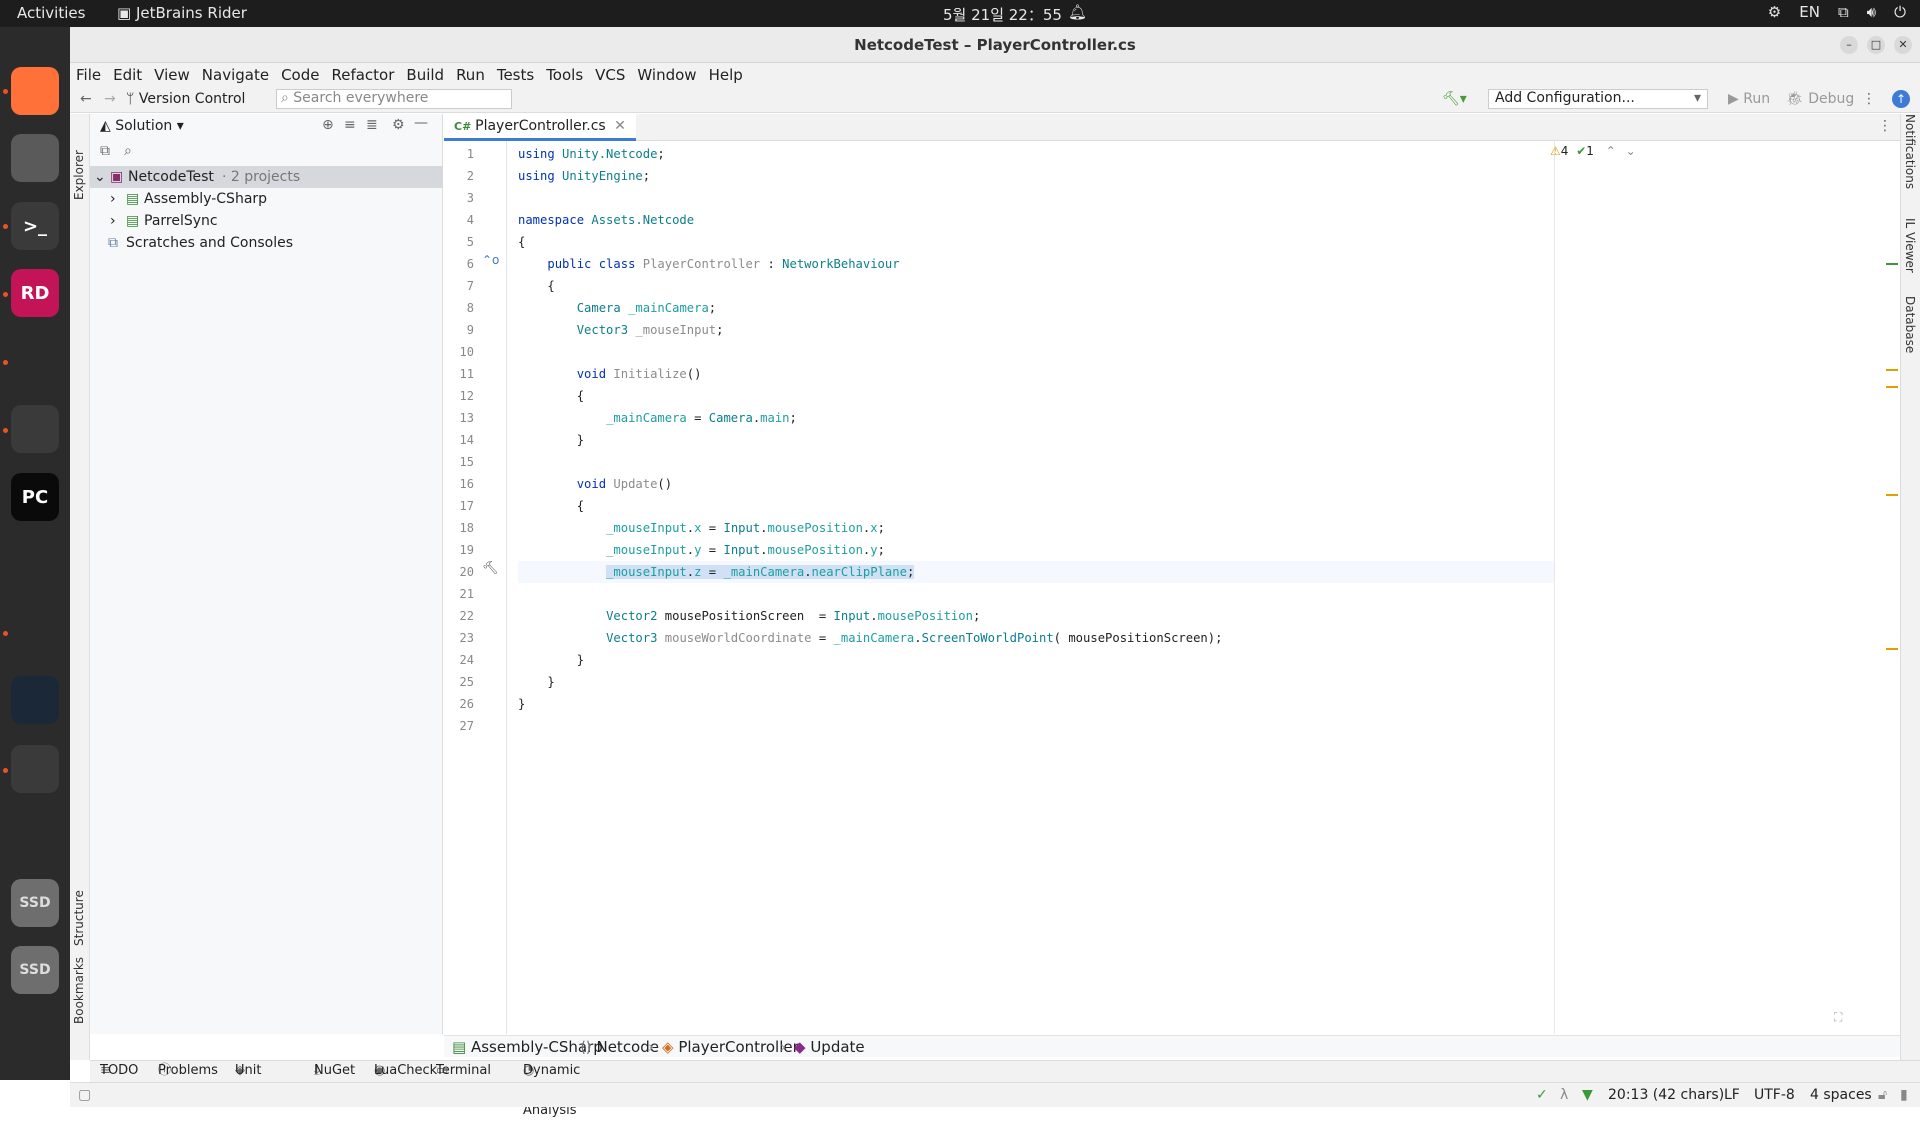 The height and width of the screenshot is (1121, 1920). What do you see at coordinates (459, 550) in the screenshot?
I see `line-number: 19` at bounding box center [459, 550].